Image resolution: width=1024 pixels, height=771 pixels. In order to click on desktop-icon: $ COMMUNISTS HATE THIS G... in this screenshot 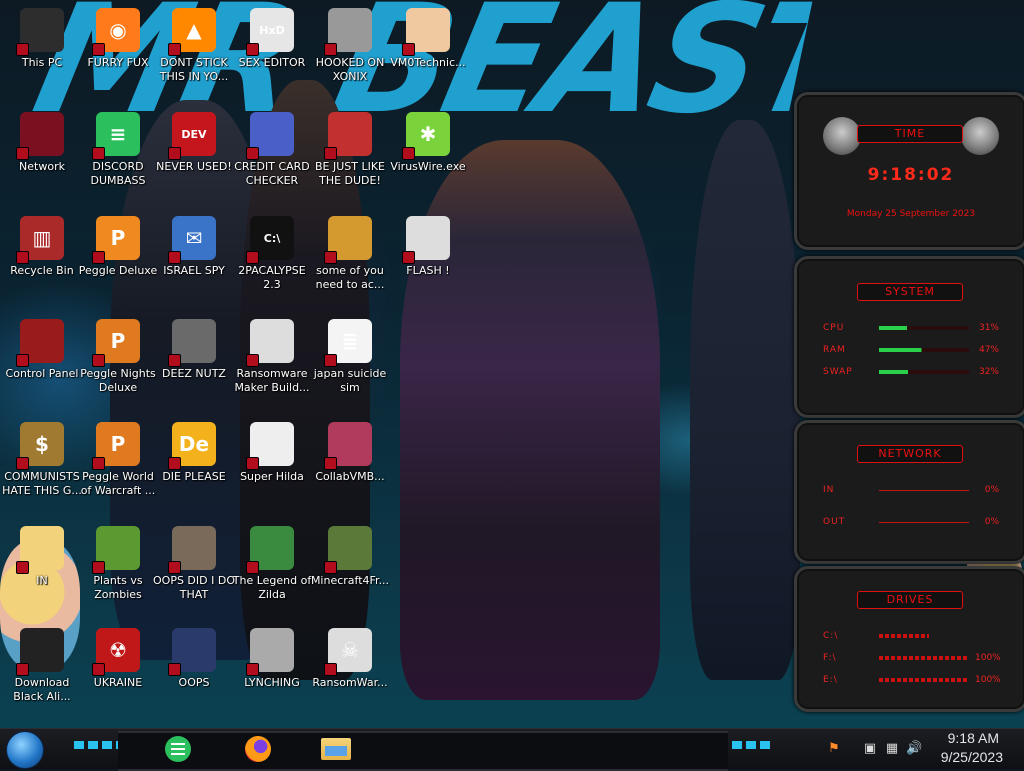, I will do `click(42, 466)`.